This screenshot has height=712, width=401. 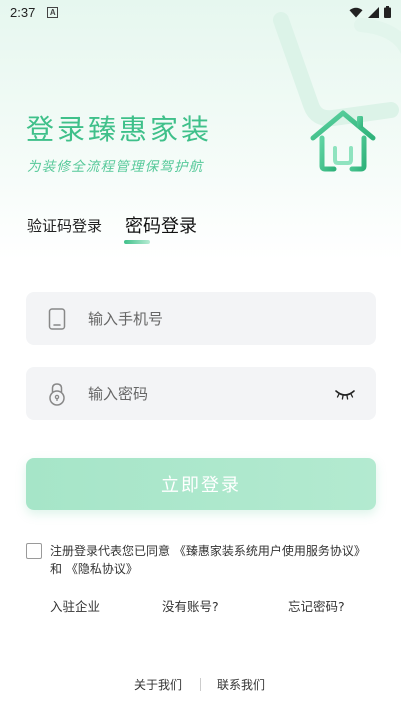 I want to click on status-icons, so click(x=370, y=12).